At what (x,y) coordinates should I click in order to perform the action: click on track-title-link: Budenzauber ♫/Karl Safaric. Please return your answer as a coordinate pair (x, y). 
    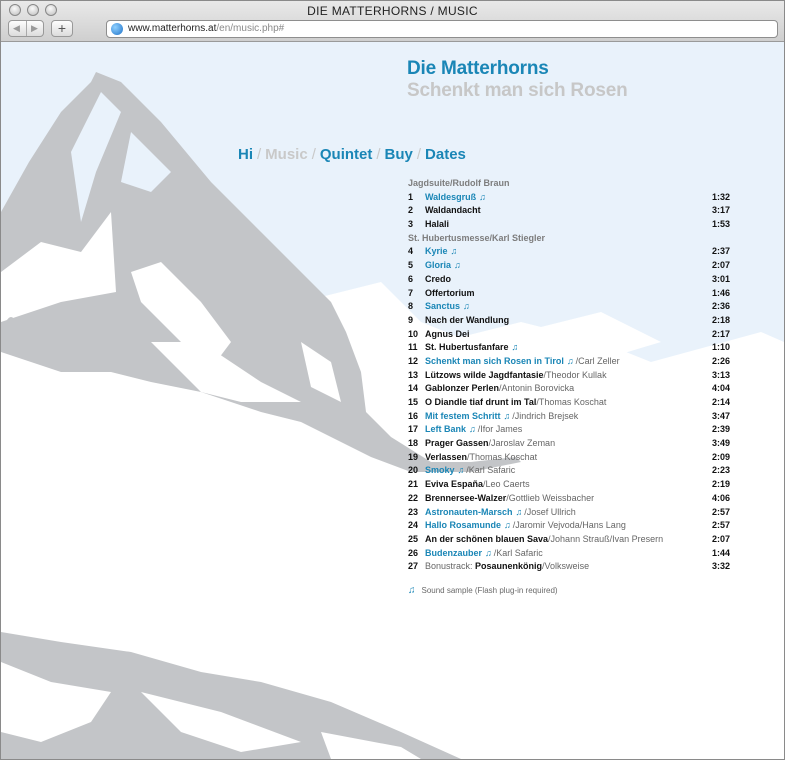
    Looking at the image, I should click on (484, 554).